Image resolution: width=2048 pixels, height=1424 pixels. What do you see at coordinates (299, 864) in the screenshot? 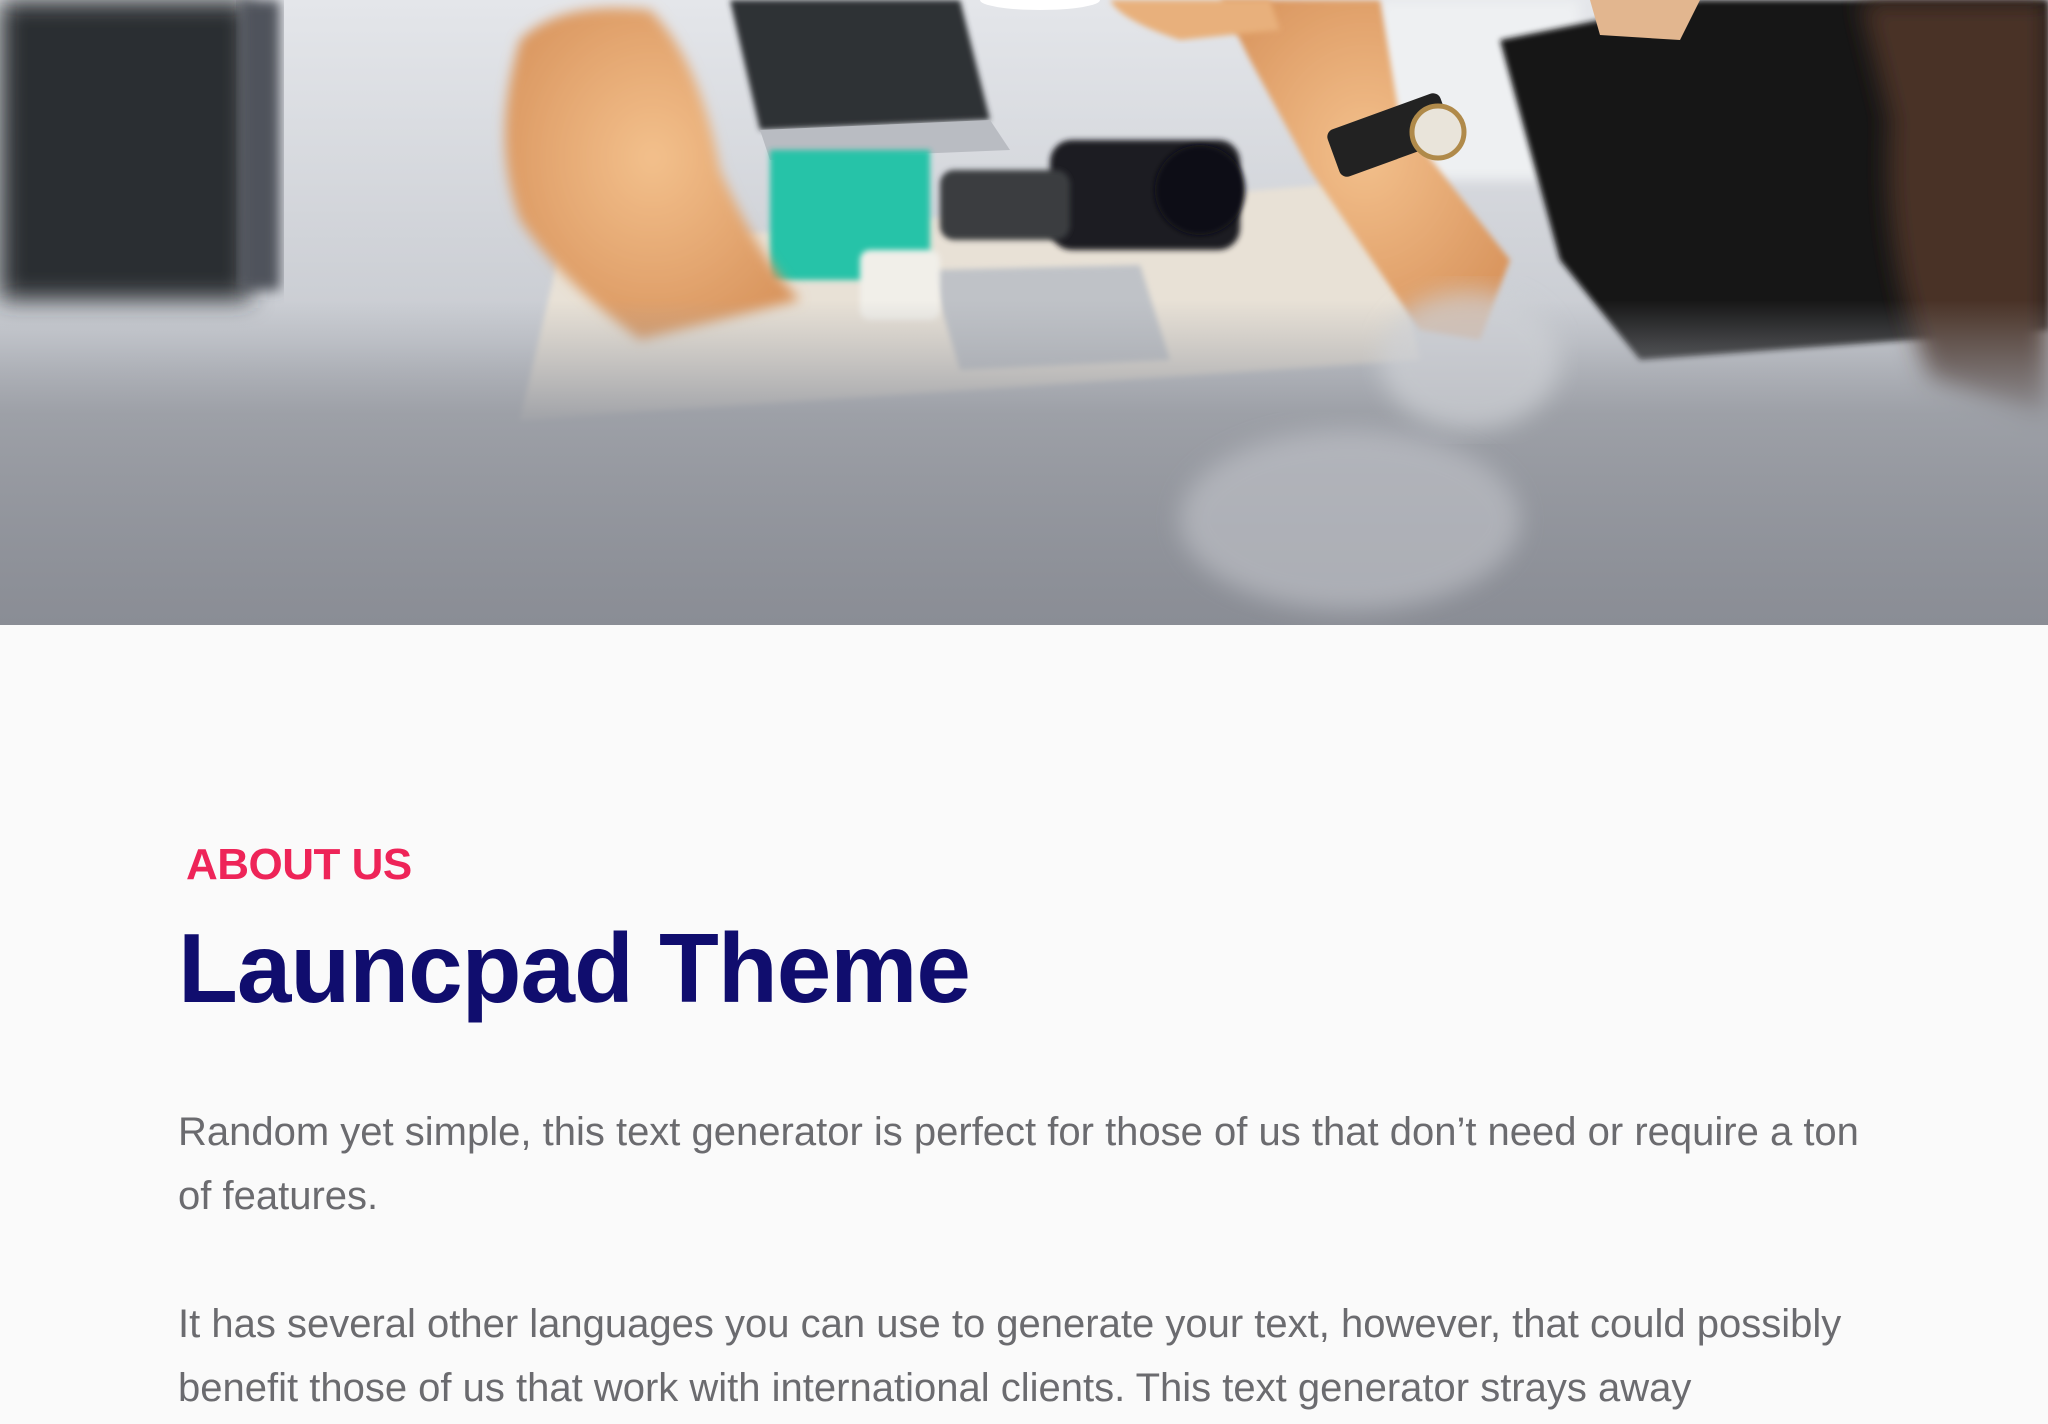
I see `section-eyebrow: ABOUT US` at bounding box center [299, 864].